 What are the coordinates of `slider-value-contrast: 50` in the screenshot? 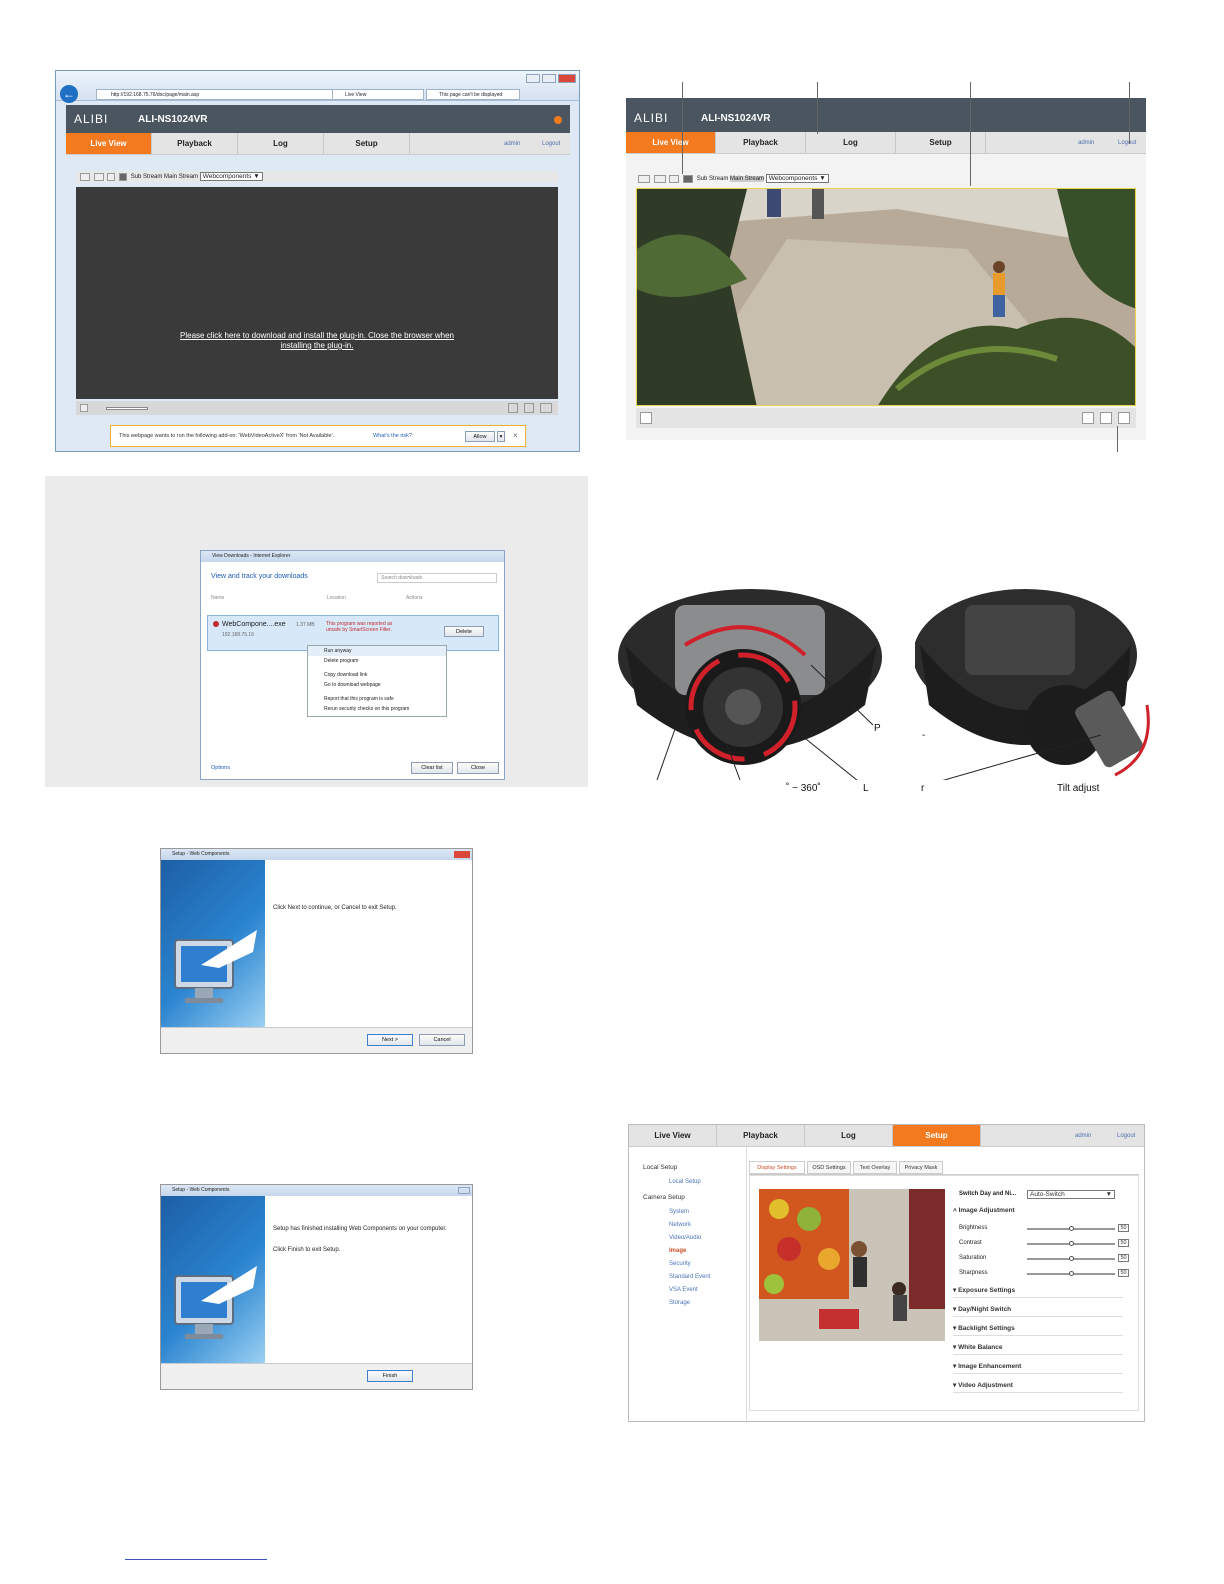 It's located at (1123, 1243).